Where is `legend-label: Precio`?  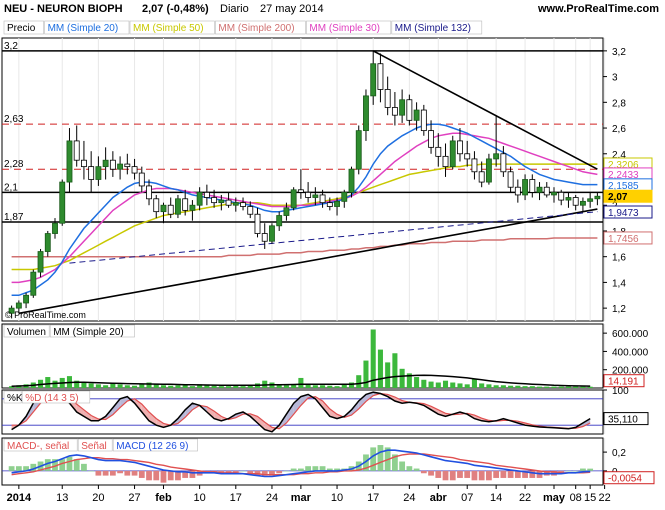
legend-label: Precio is located at coordinates (21, 28).